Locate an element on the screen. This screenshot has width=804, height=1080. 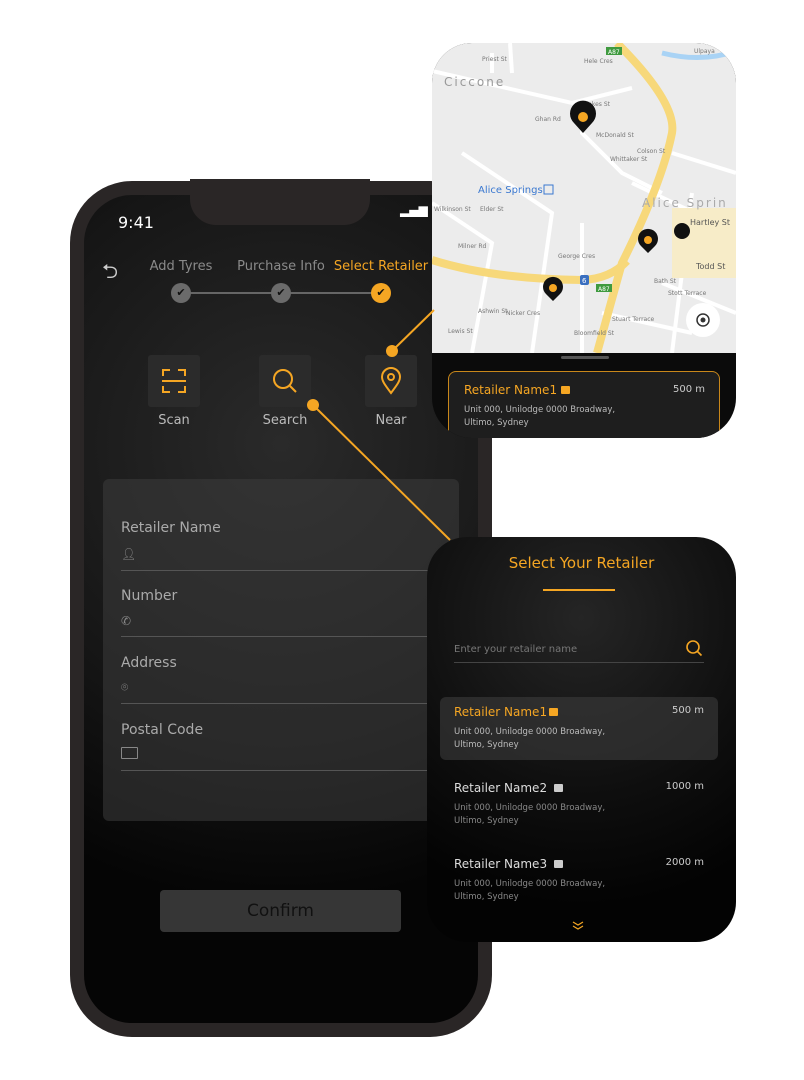
postal-code-field is located at coordinates (290, 770).